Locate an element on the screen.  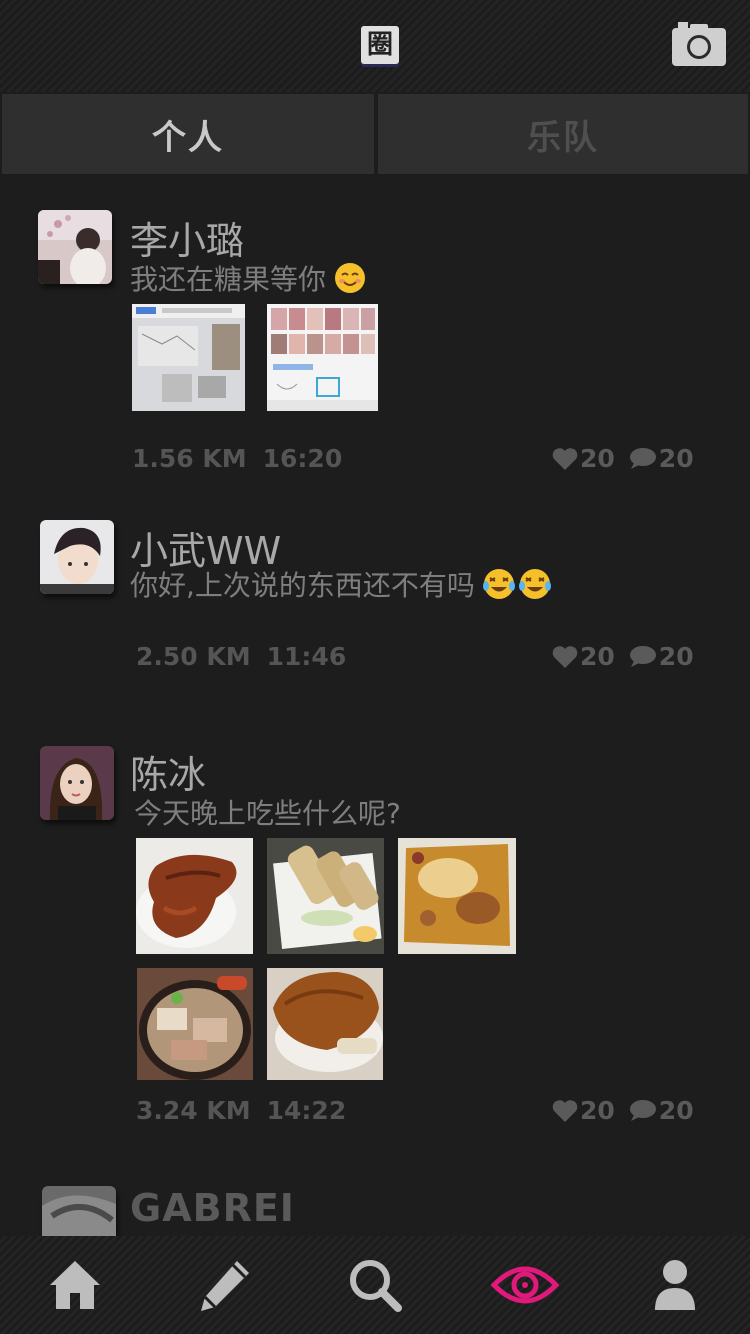
username: GABREI is located at coordinates (212, 1208).